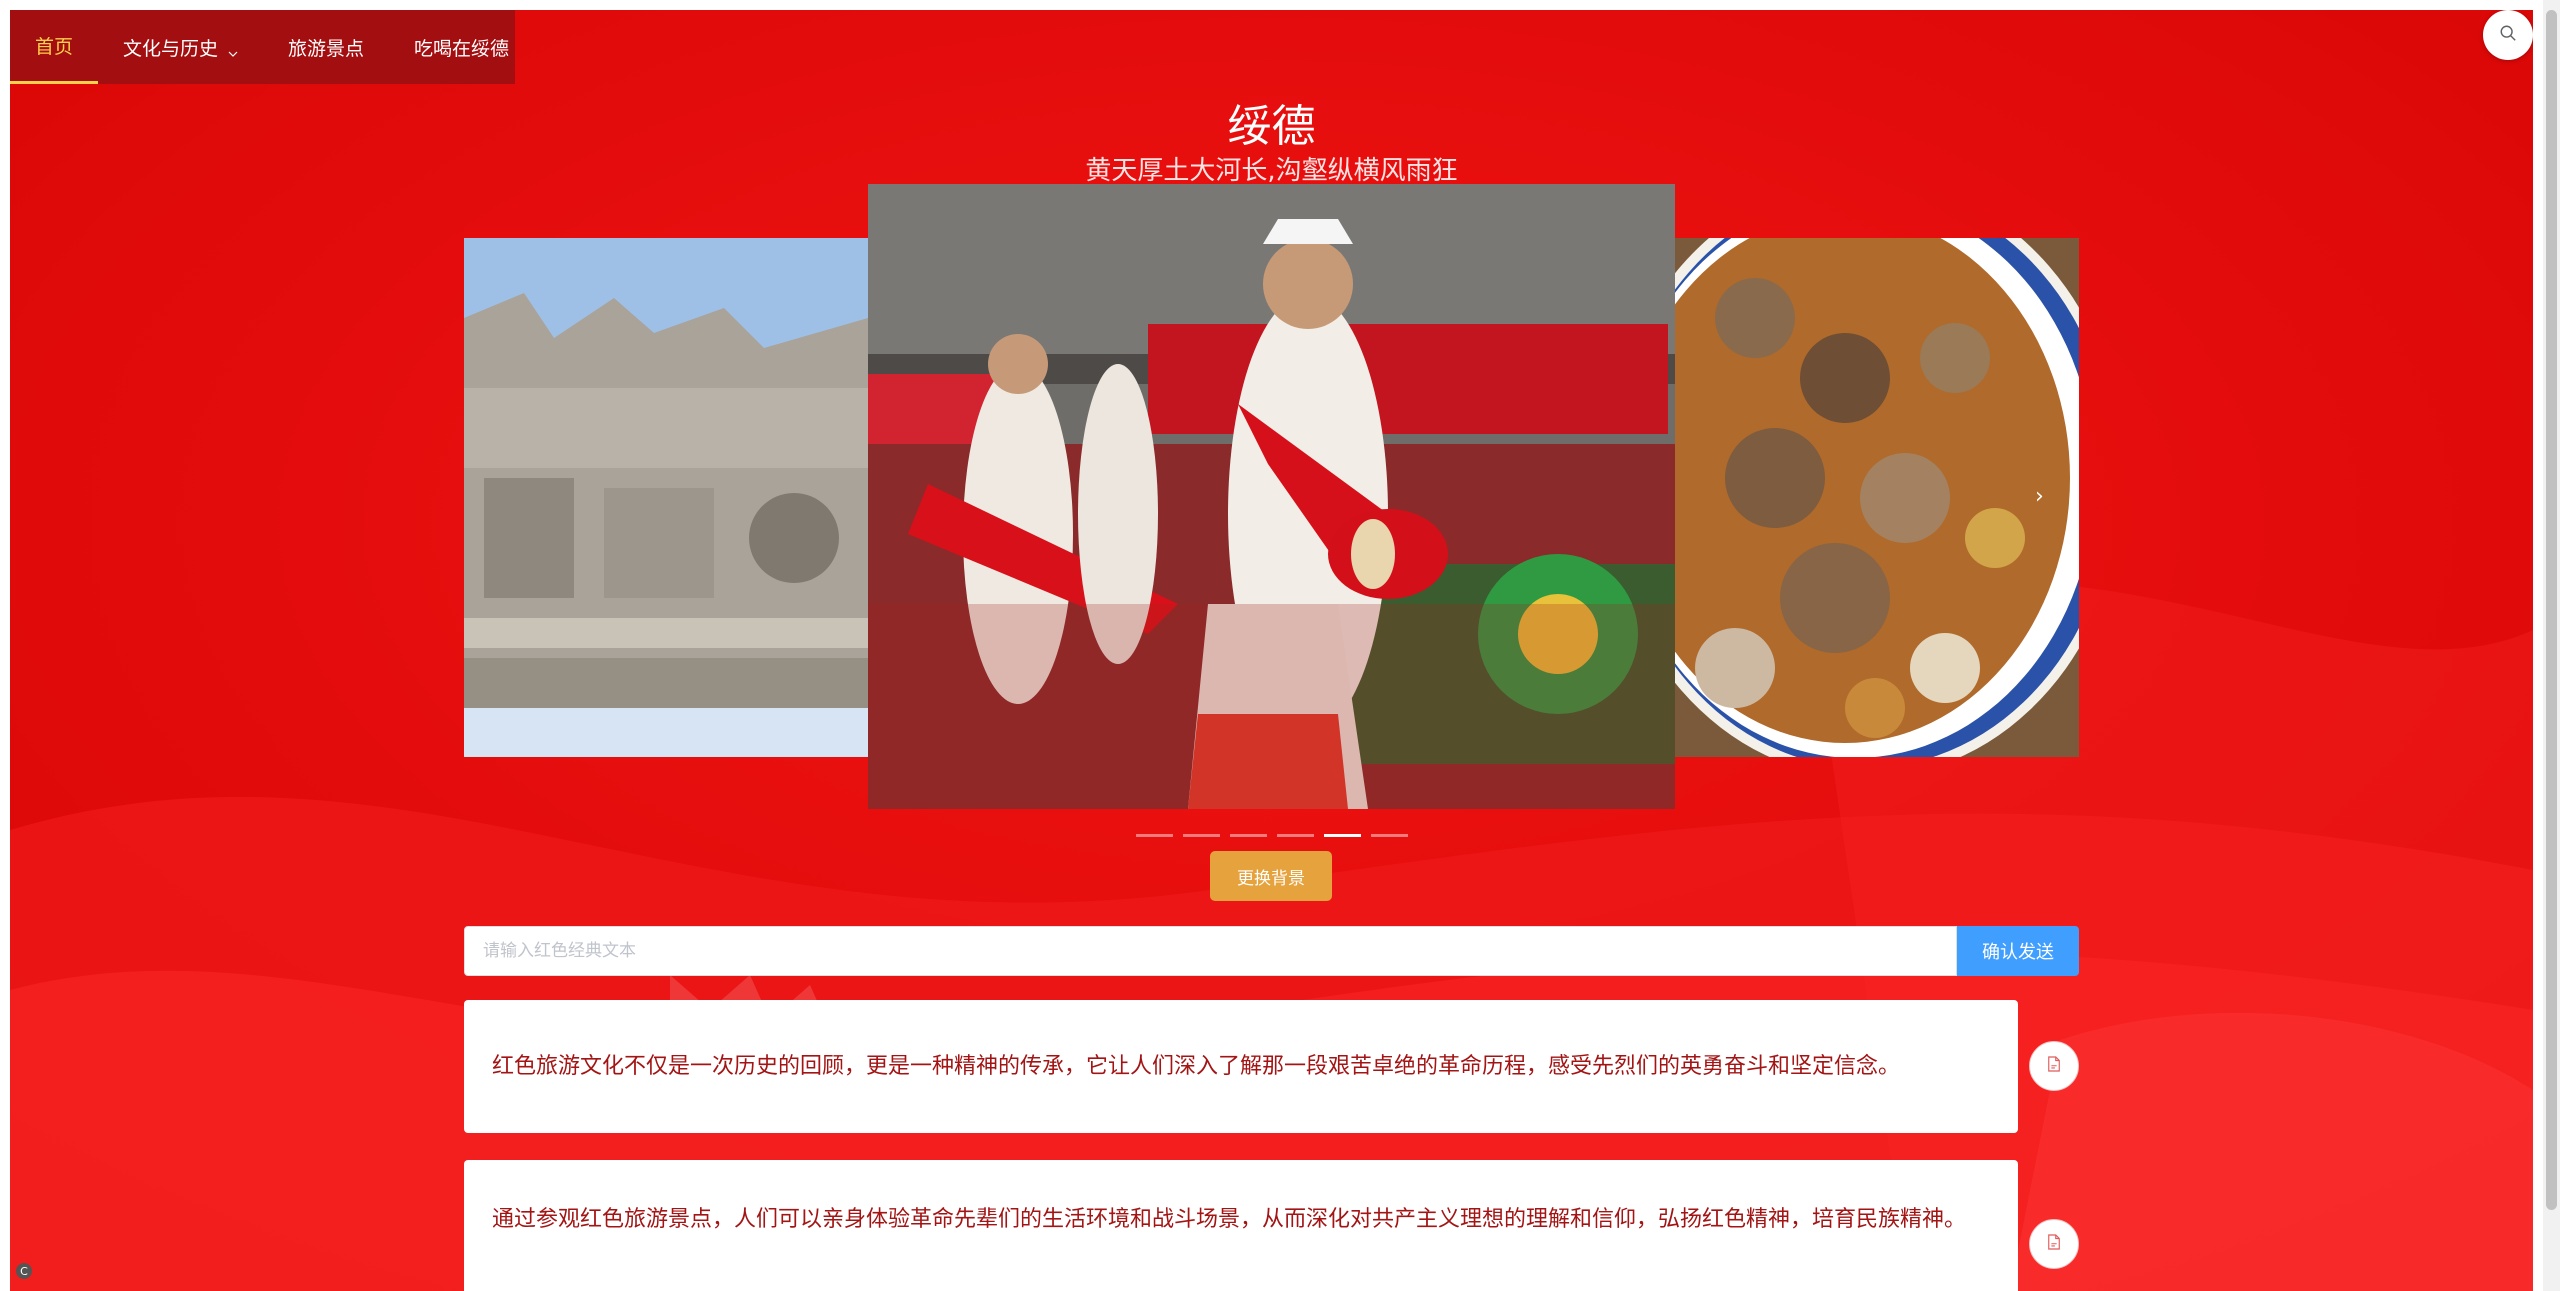 Image resolution: width=2560 pixels, height=1291 pixels. I want to click on nav-item-culture-history: 文化与历史, so click(180, 47).